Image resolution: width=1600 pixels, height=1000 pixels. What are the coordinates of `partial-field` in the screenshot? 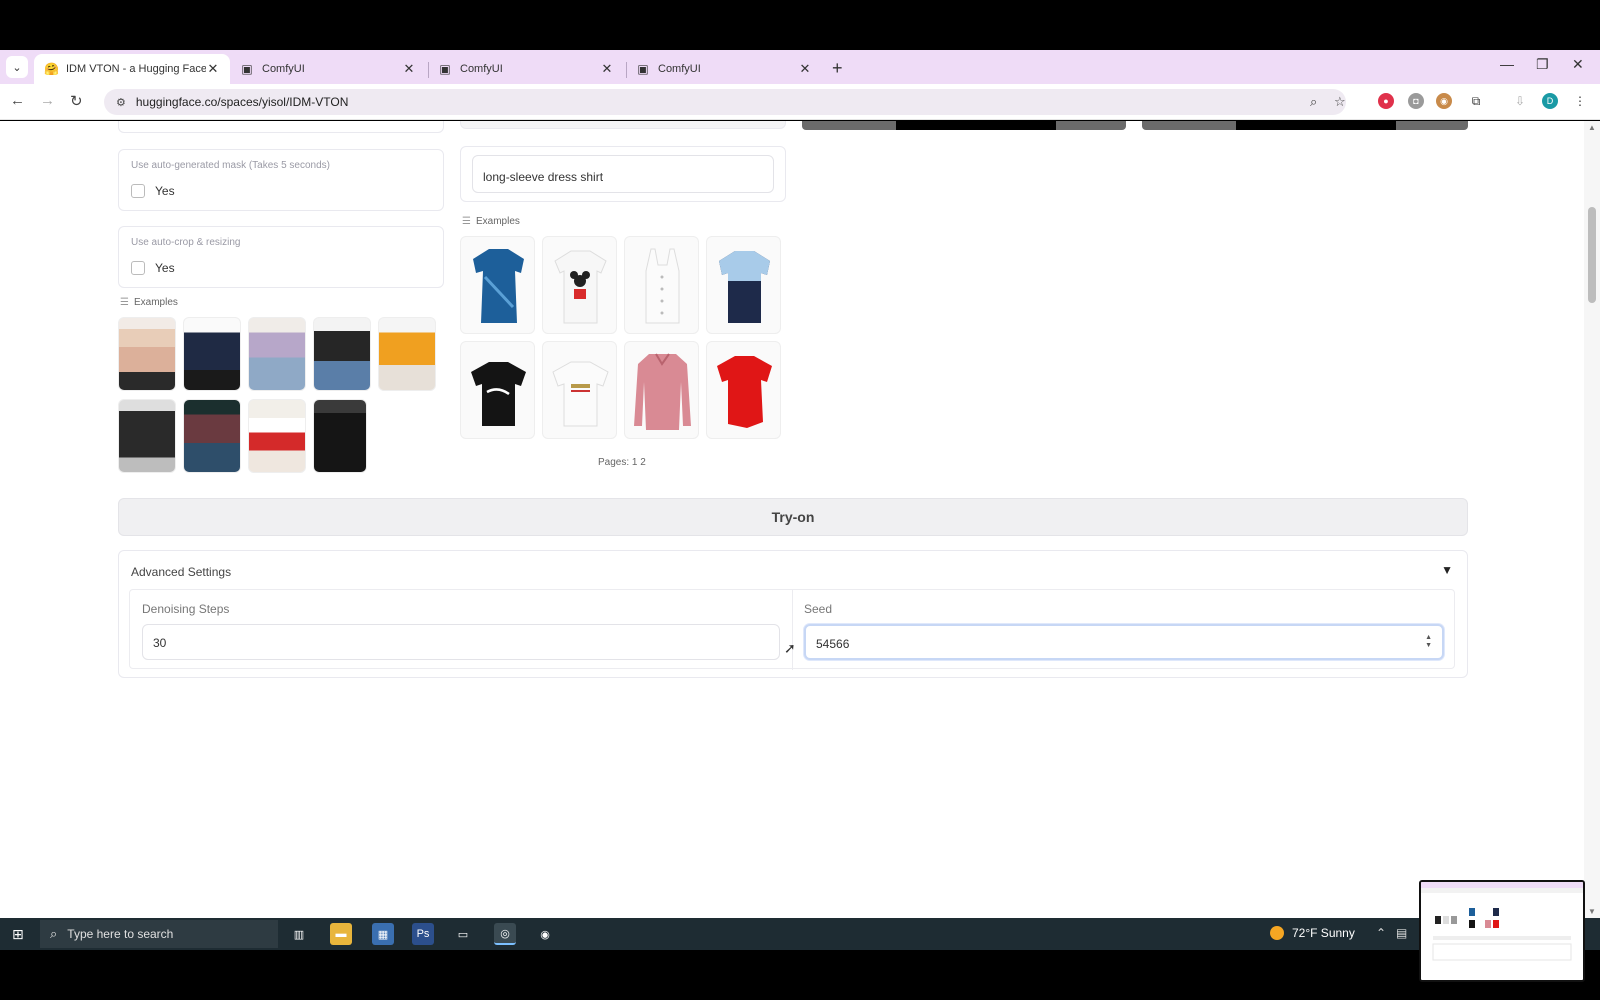 It's located at (281, 127).